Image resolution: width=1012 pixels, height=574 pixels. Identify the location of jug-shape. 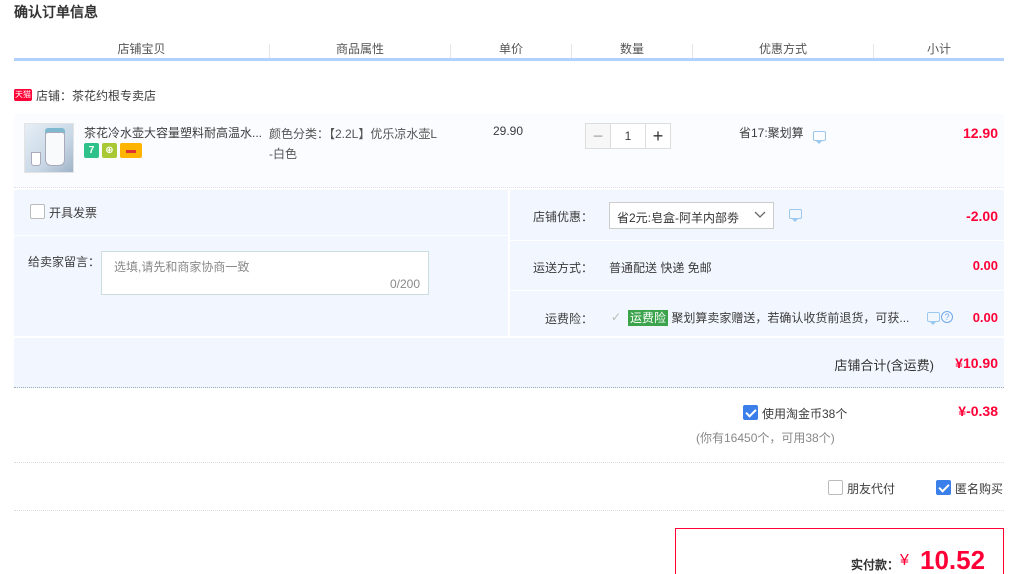
(55, 149).